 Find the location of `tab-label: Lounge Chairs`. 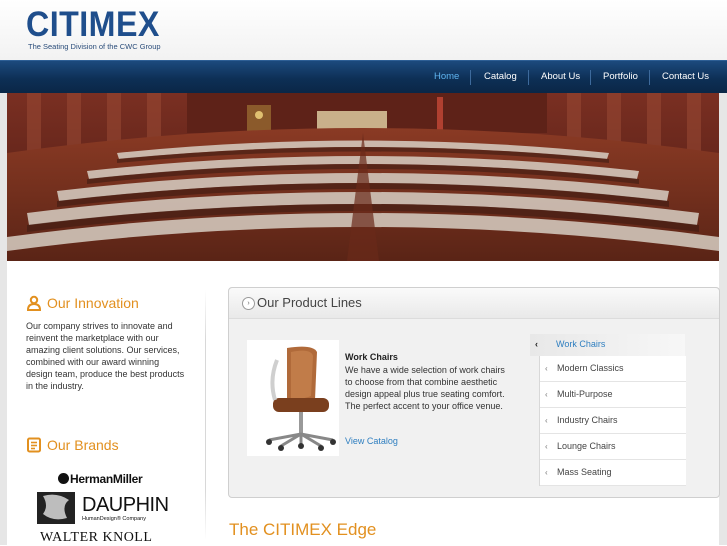

tab-label: Lounge Chairs is located at coordinates (586, 446).